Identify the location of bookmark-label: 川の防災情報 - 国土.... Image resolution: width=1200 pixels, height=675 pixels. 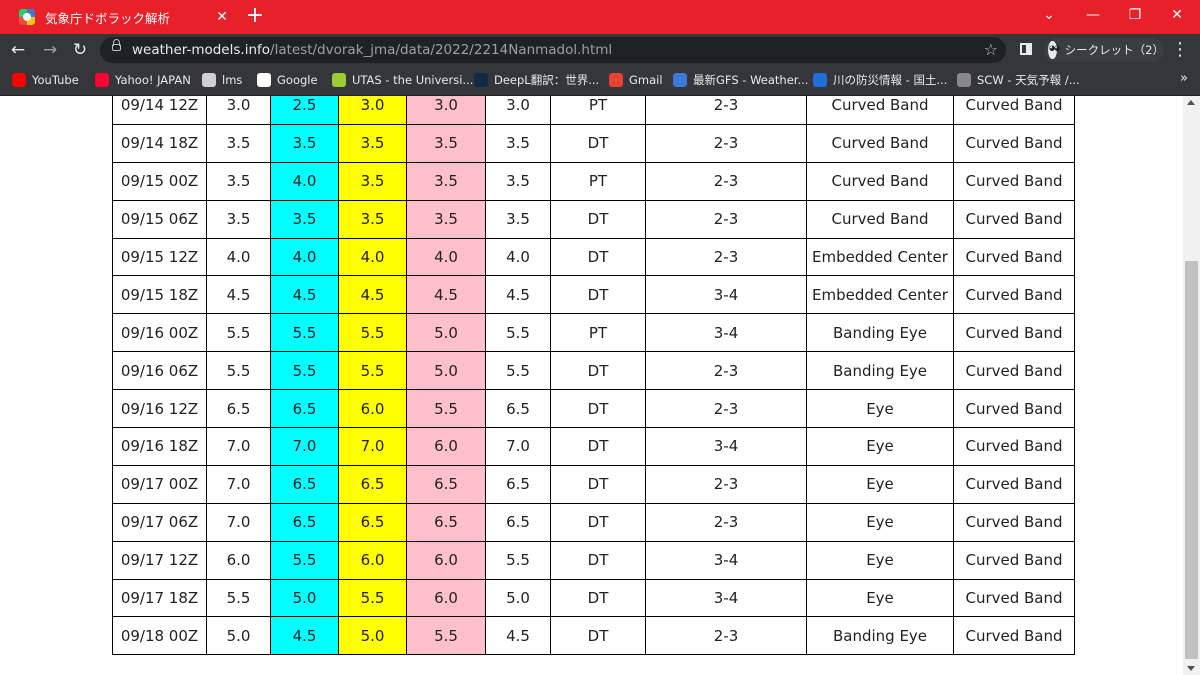
(890, 80).